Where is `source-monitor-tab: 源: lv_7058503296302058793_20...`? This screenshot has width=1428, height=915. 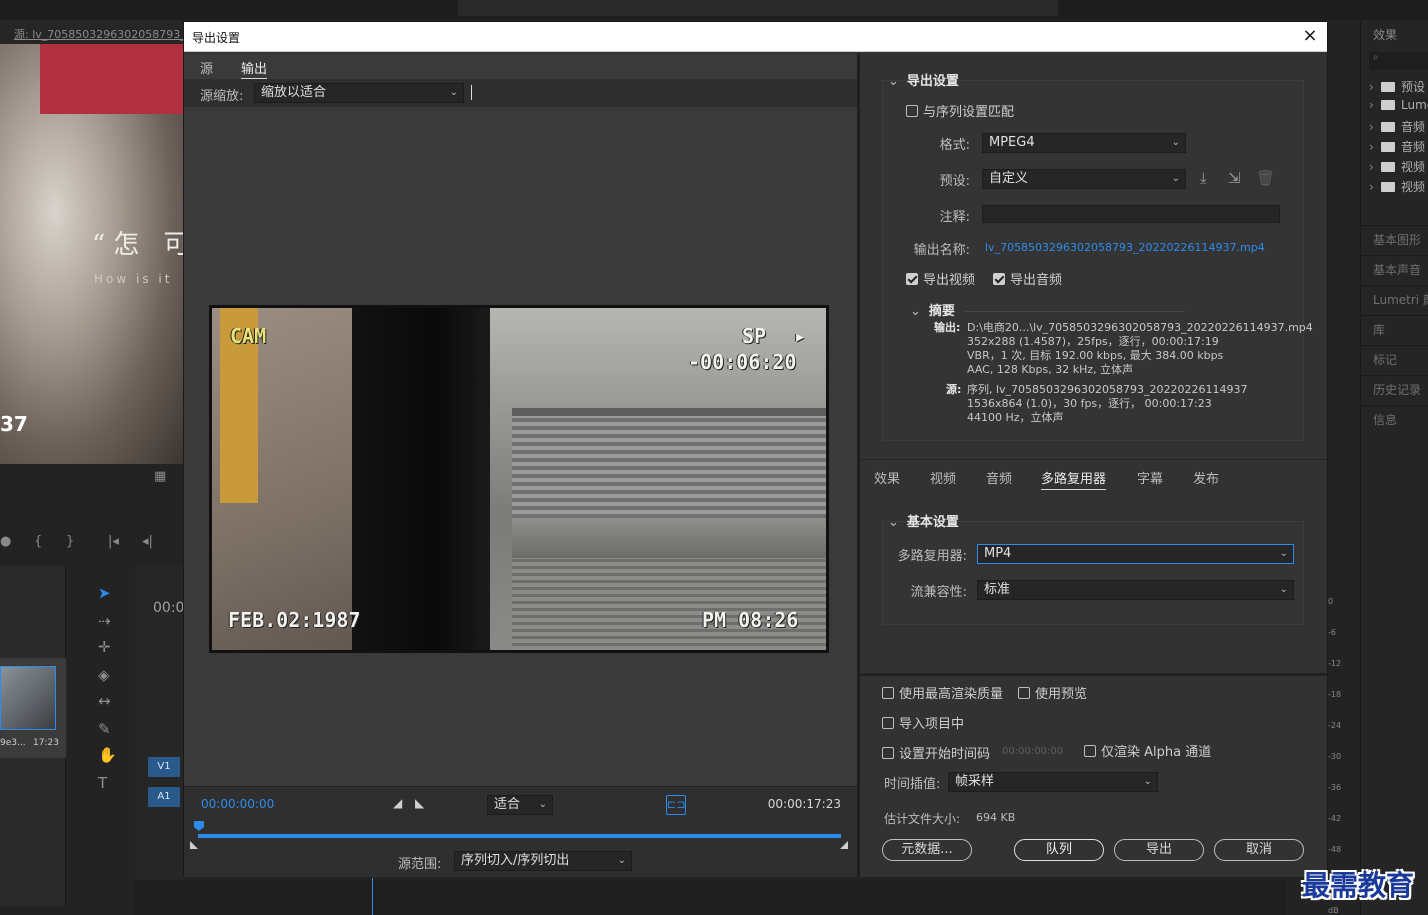 source-monitor-tab: 源: lv_7058503296302058793_20... is located at coordinates (112, 34).